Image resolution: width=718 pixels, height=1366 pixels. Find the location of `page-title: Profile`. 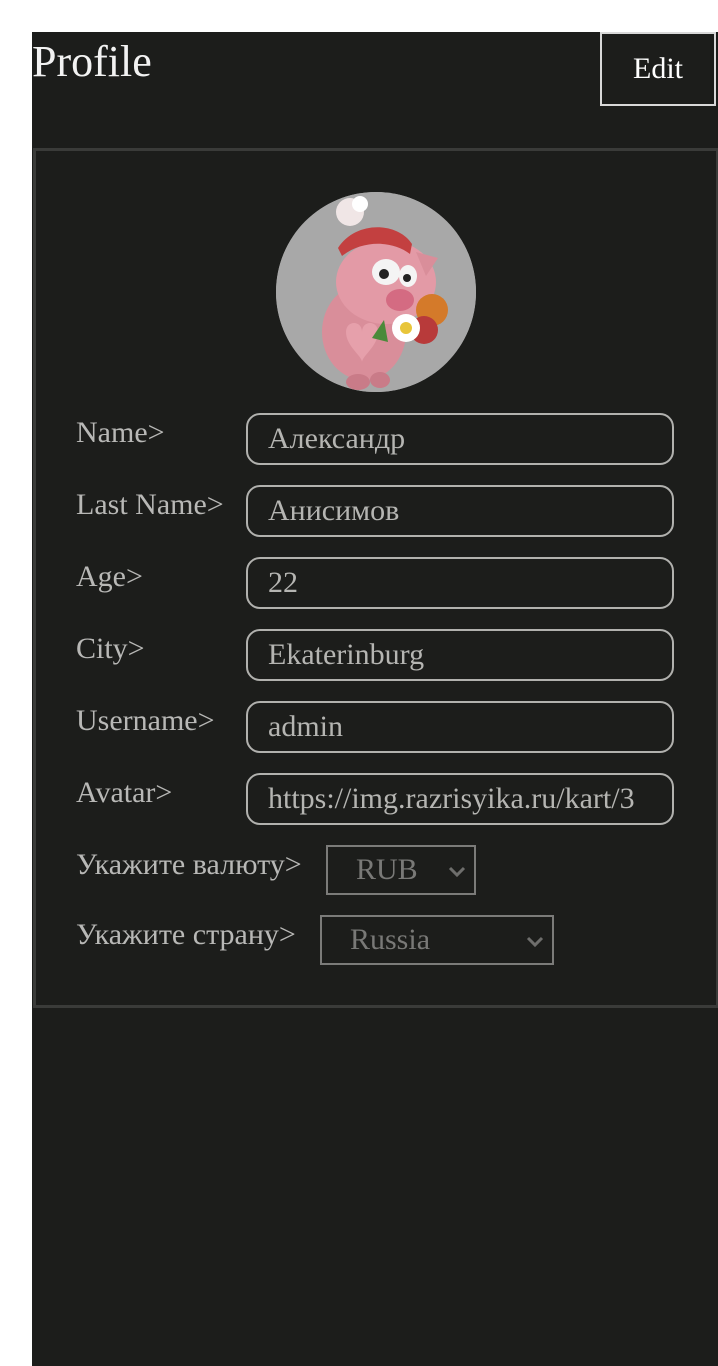

page-title: Profile is located at coordinates (92, 61).